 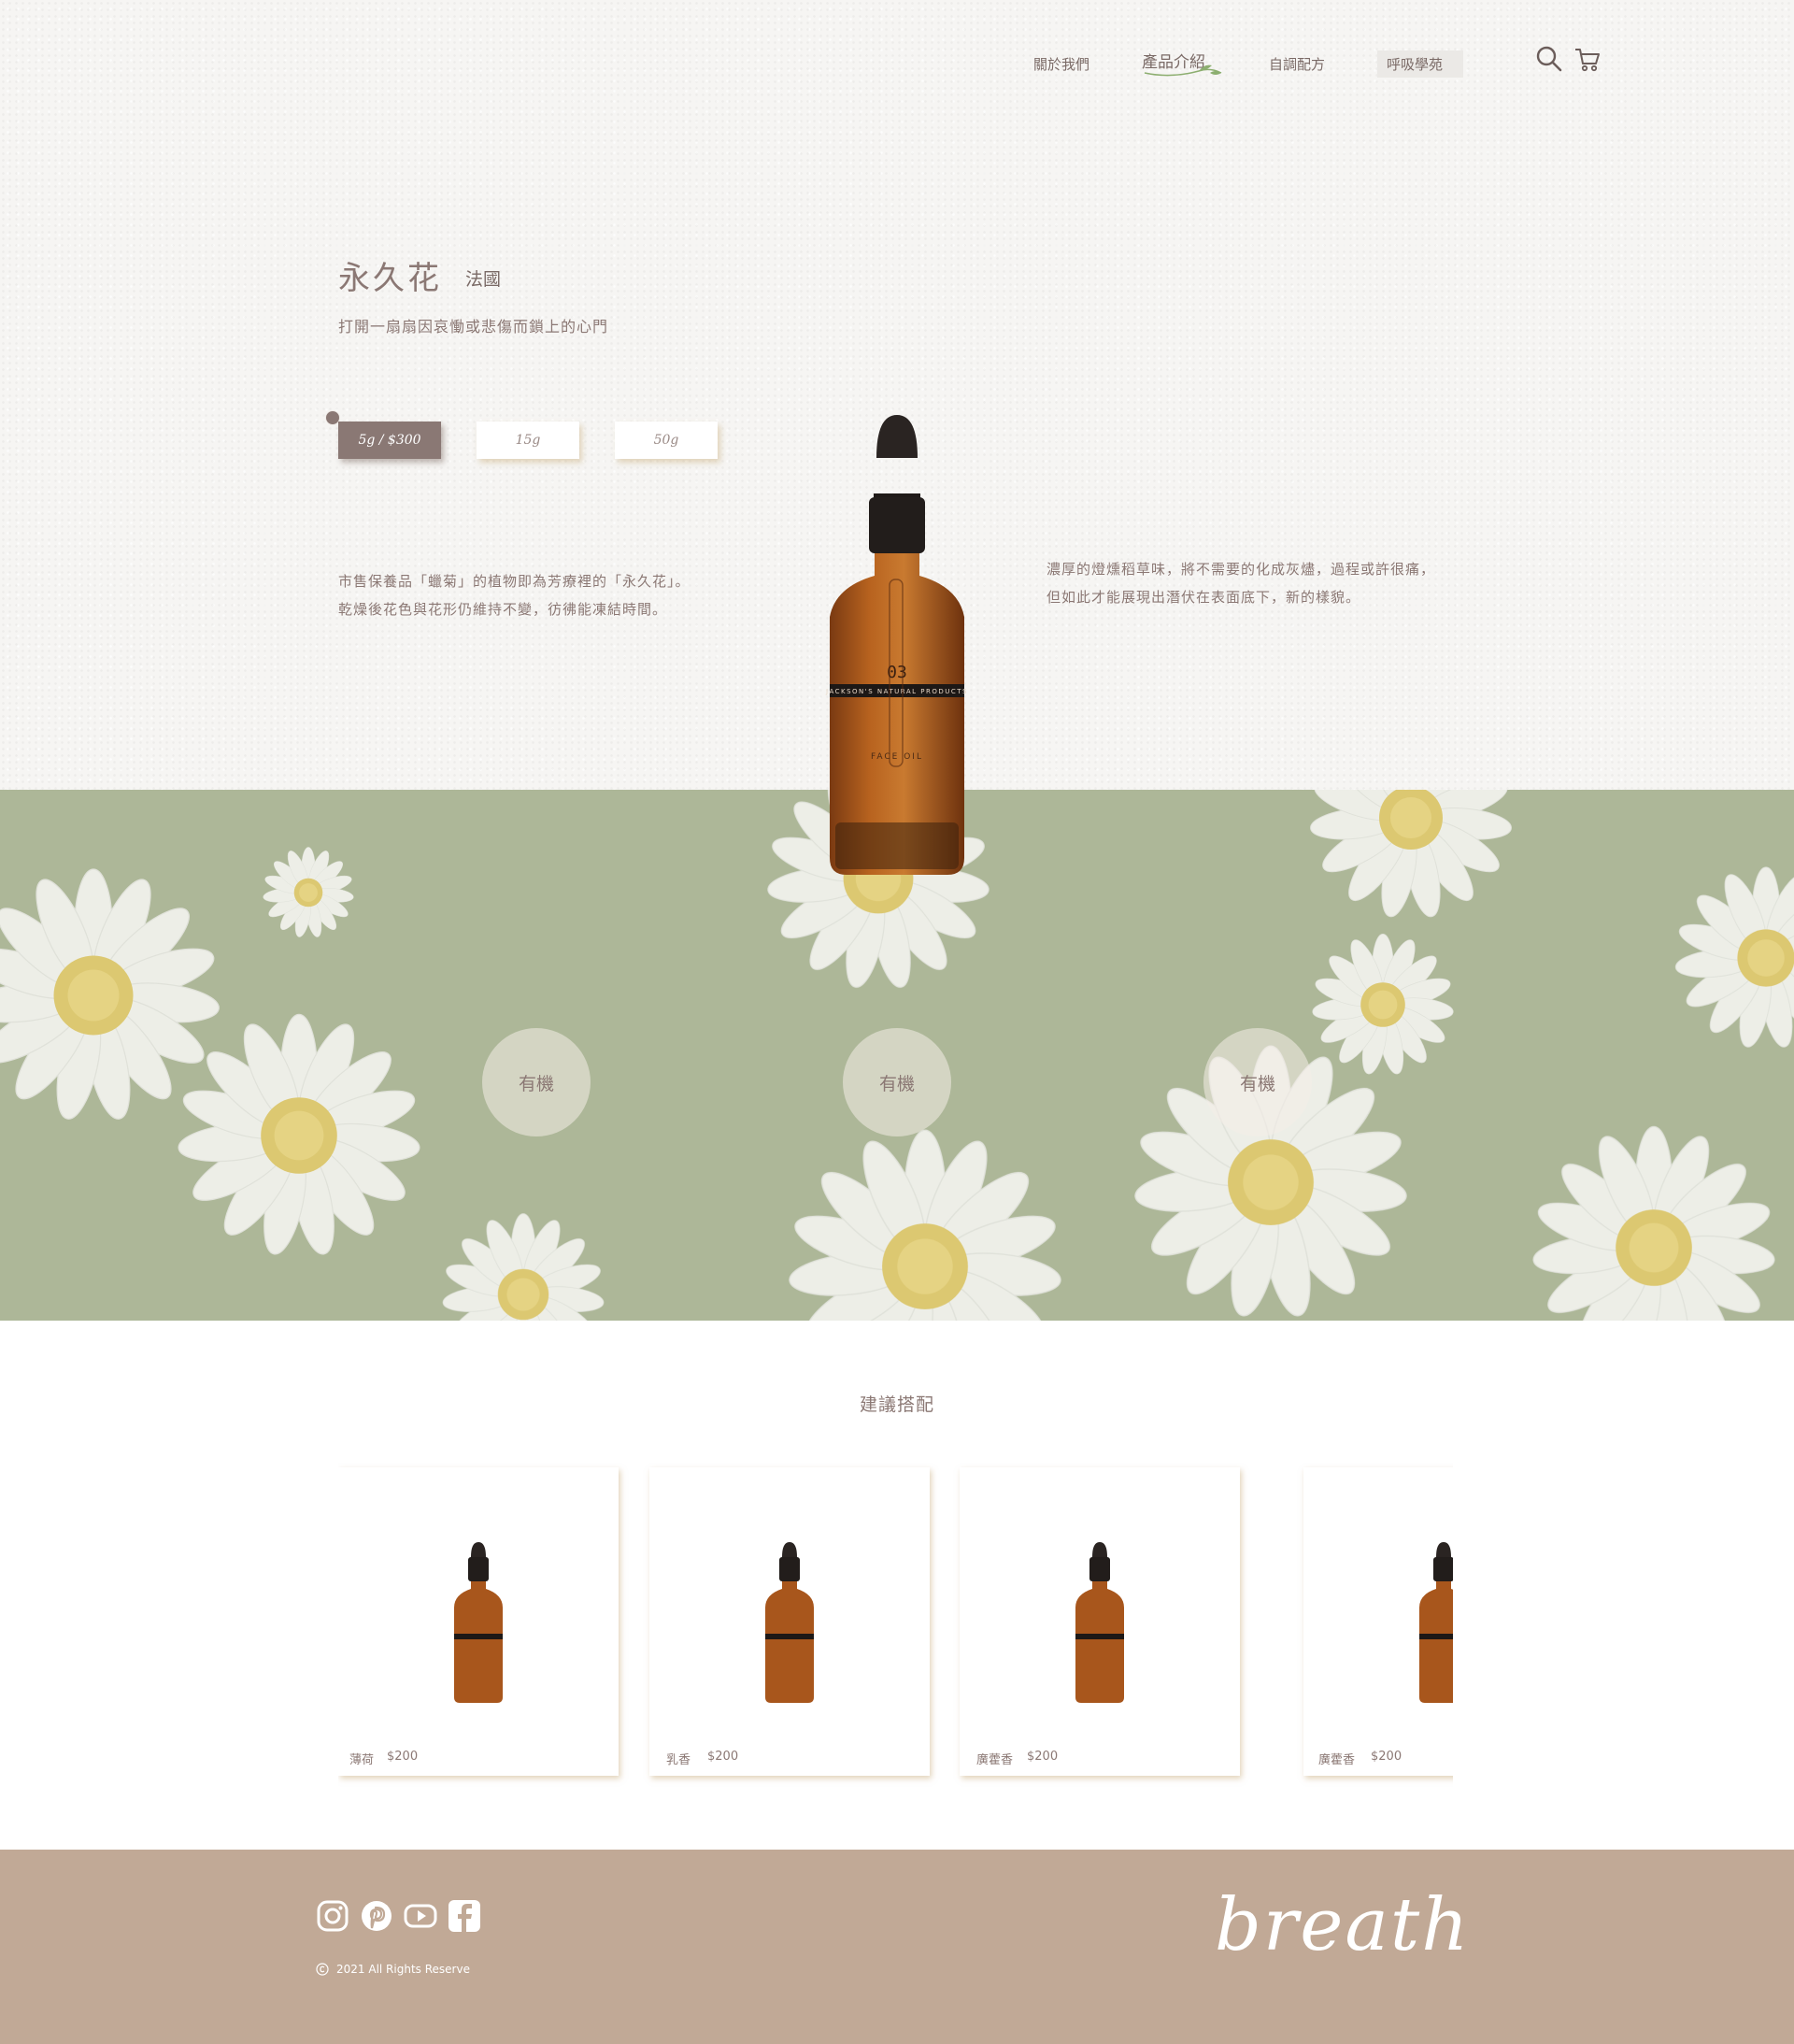 What do you see at coordinates (362, 1760) in the screenshot?
I see `product-card-name: 薄荷` at bounding box center [362, 1760].